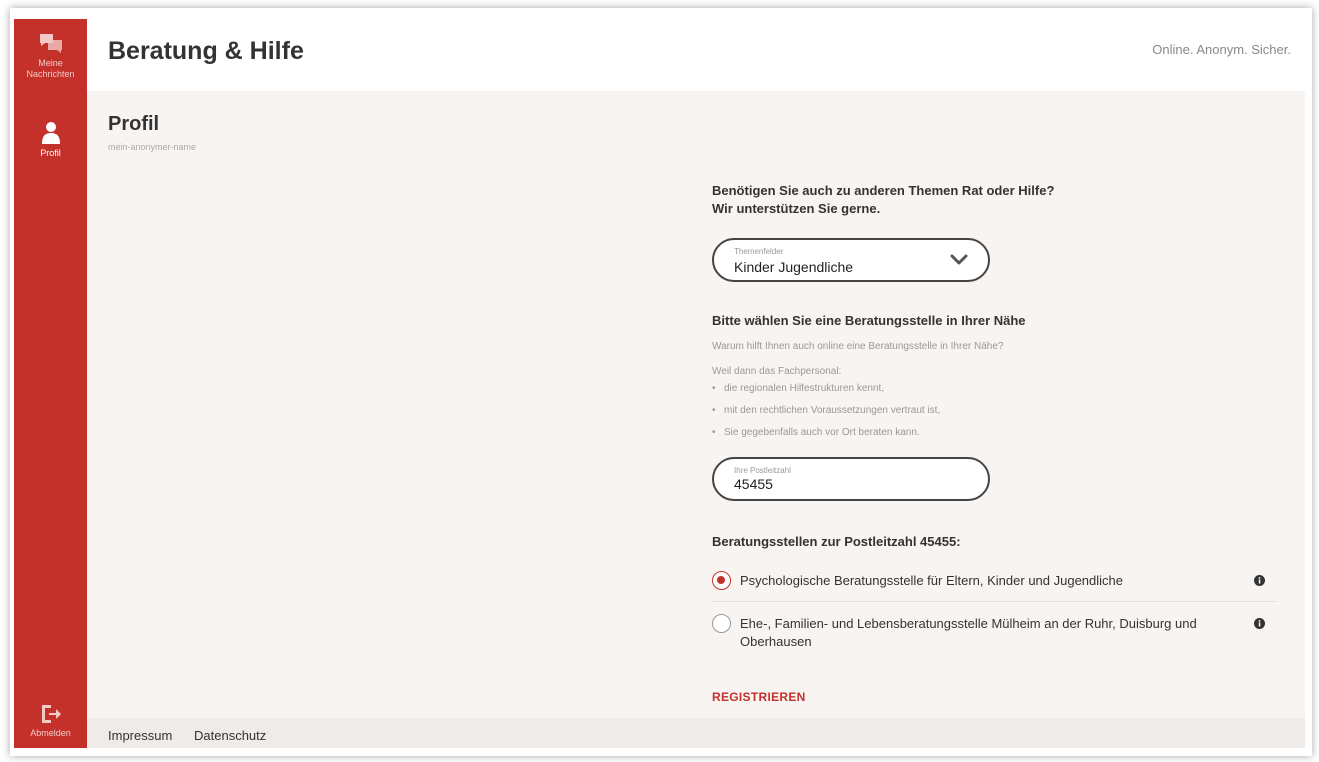 This screenshot has height=762, width=1319. Describe the element at coordinates (50, 63) in the screenshot. I see `sidebar-item-label: Meine` at that location.